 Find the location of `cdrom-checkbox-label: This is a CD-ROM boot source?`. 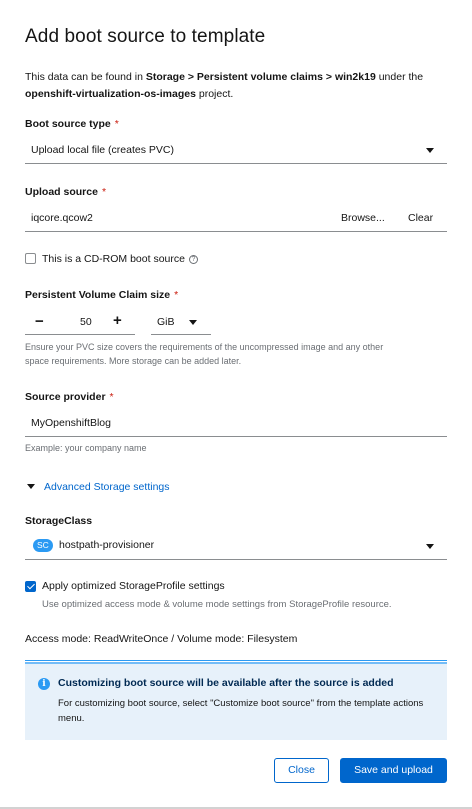

cdrom-checkbox-label: This is a CD-ROM boot source? is located at coordinates (120, 259).